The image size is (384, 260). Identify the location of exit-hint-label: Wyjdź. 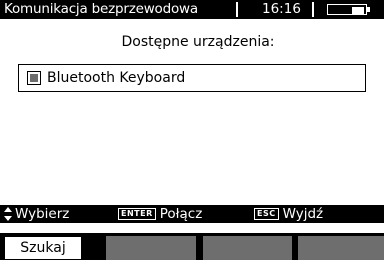
(303, 214).